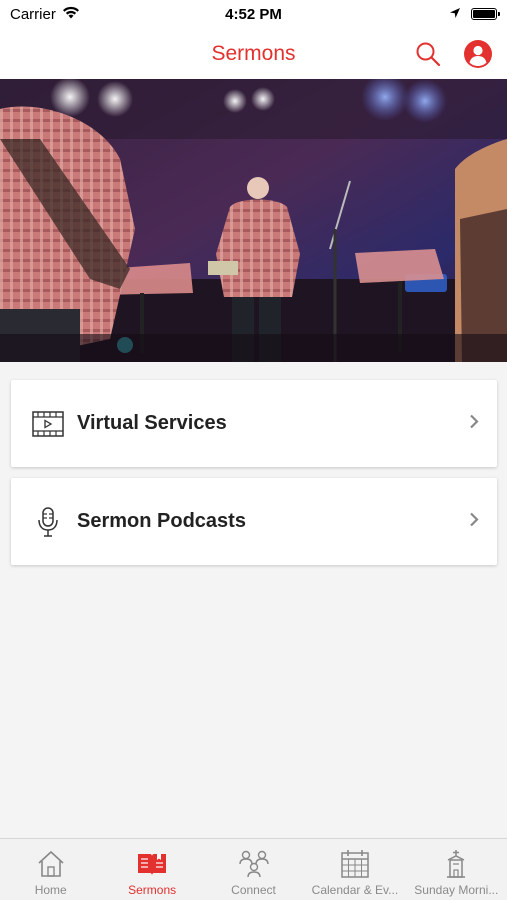 The height and width of the screenshot is (900, 507). What do you see at coordinates (254, 423) in the screenshot?
I see `virtual-services-card: Virtual Services` at bounding box center [254, 423].